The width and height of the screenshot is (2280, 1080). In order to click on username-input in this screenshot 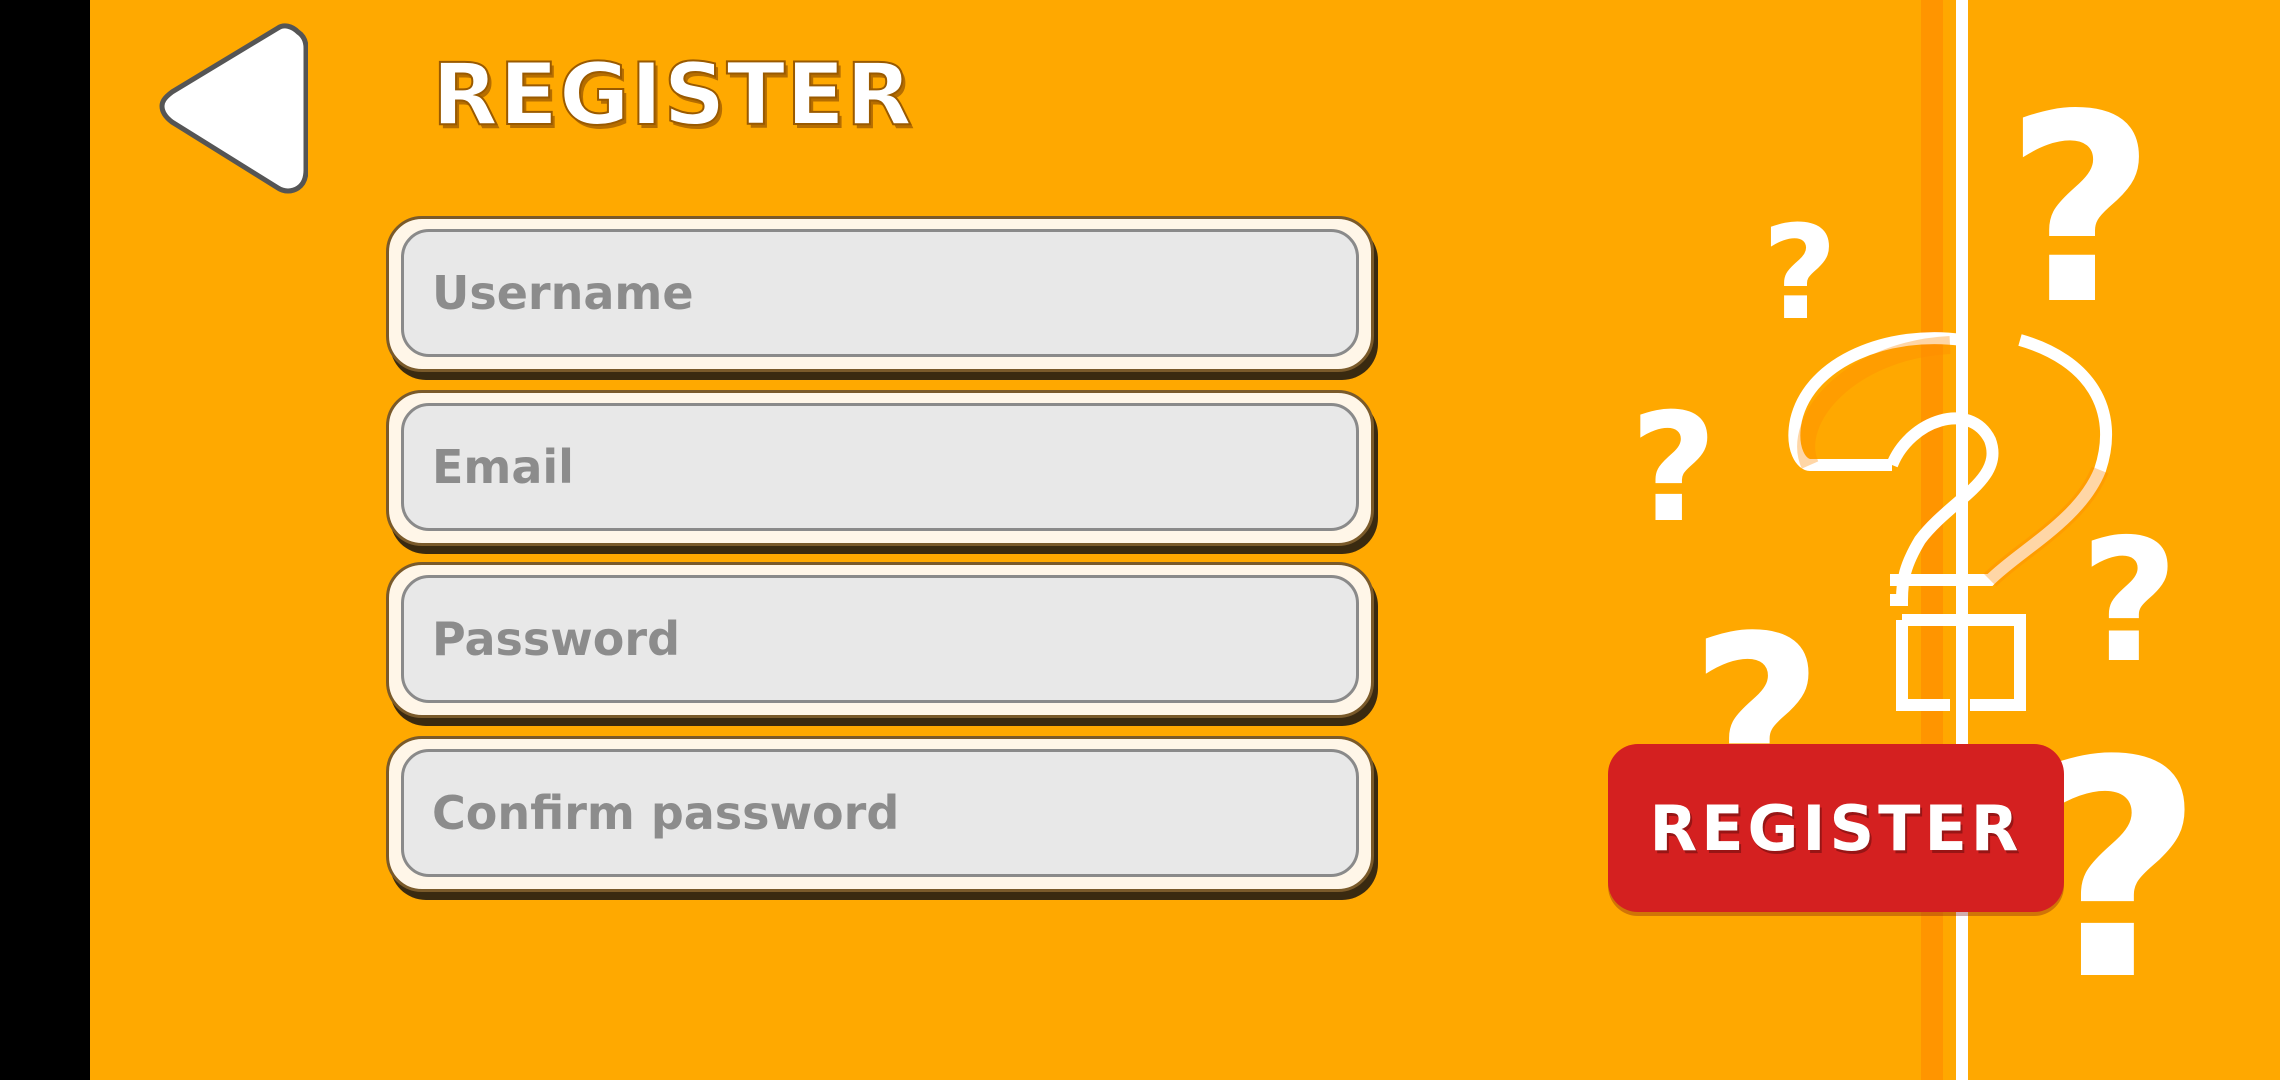, I will do `click(880, 293)`.